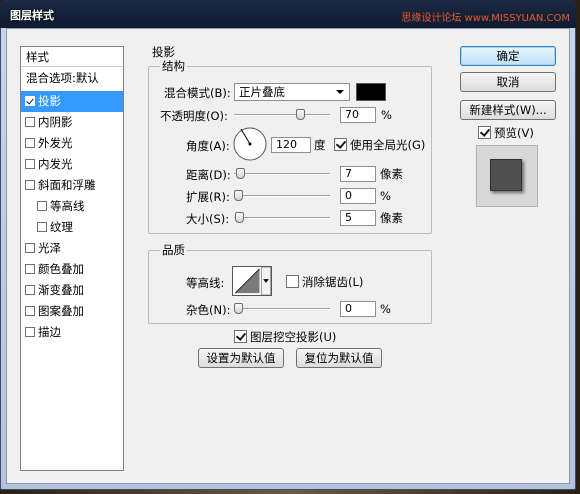  Describe the element at coordinates (282, 173) in the screenshot. I see `distance-slider` at that location.